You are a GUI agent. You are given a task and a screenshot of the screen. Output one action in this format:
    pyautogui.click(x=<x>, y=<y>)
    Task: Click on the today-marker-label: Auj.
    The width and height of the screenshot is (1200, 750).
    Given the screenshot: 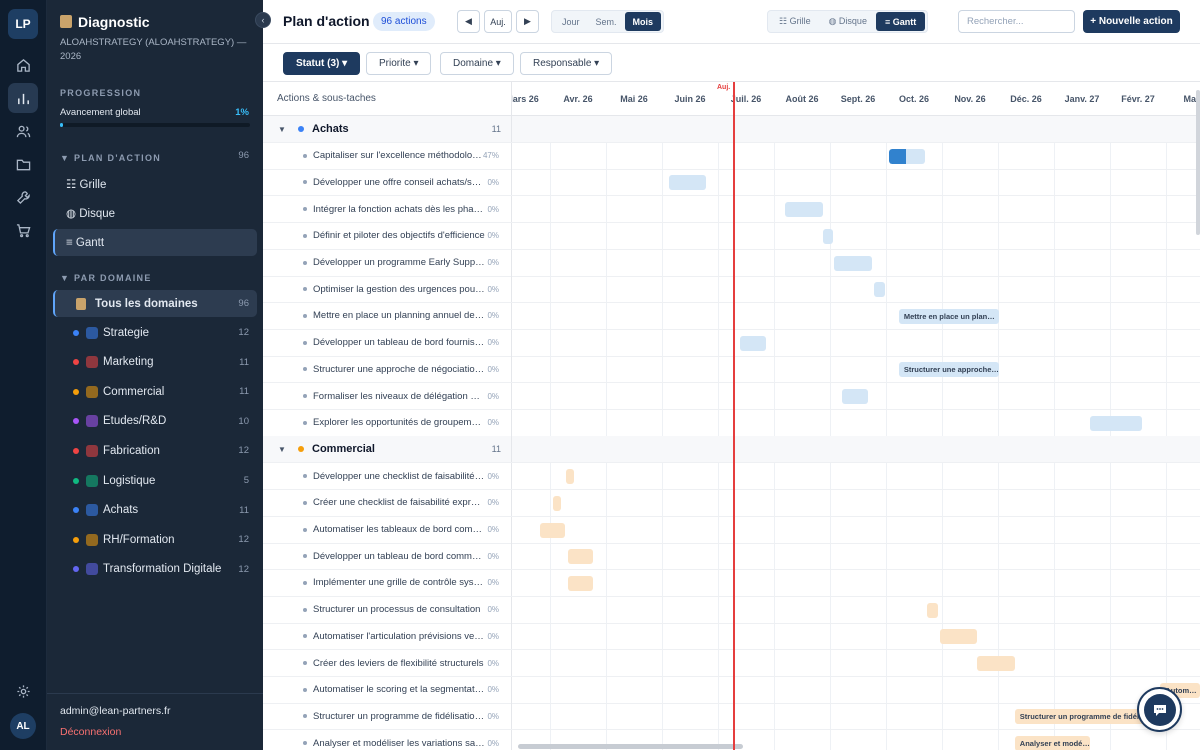 What is the action you would take?
    pyautogui.click(x=724, y=87)
    